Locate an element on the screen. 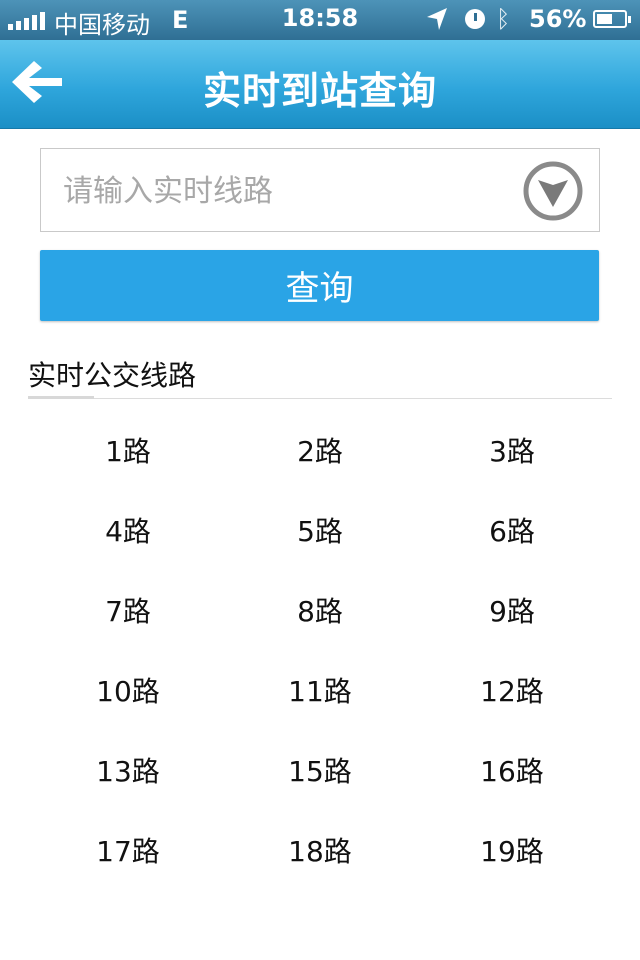  route-item: 18路 is located at coordinates (320, 852).